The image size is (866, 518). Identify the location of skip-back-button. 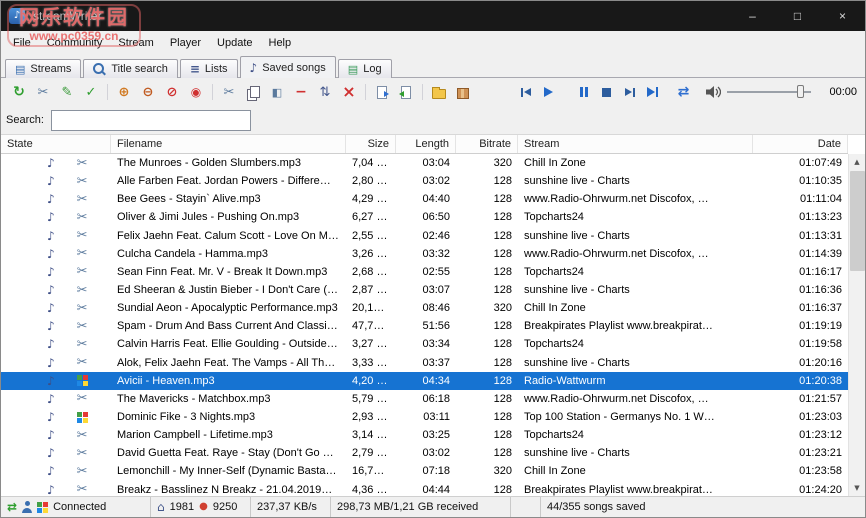
(525, 92).